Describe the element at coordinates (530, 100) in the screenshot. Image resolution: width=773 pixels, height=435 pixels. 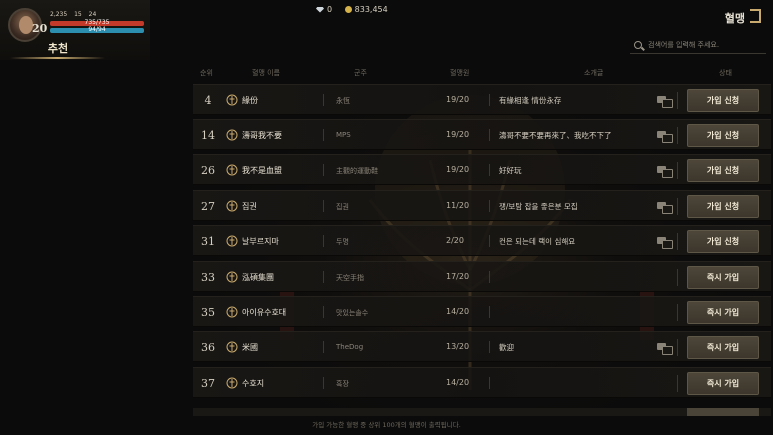
I see `clan-intro: 有緣相逢 情份永存` at that location.